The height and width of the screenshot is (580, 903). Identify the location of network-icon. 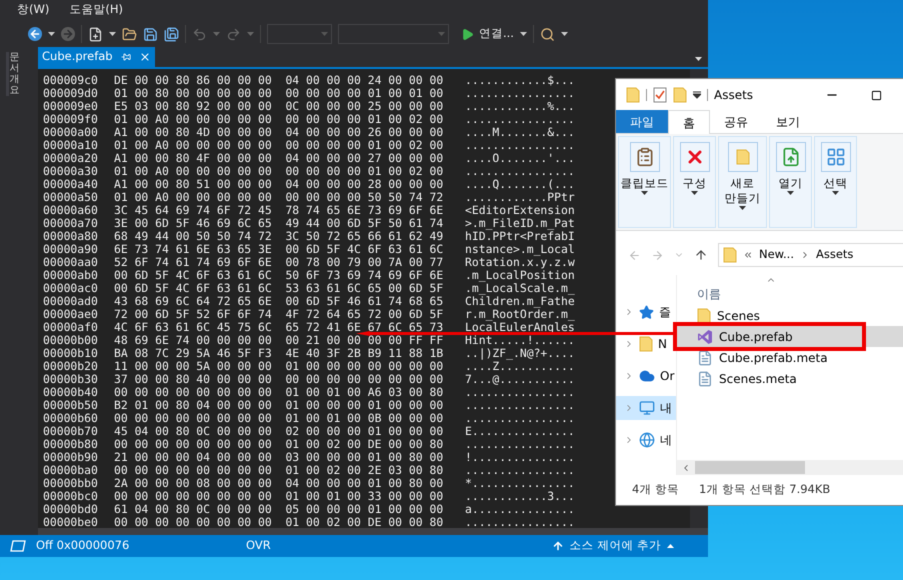
(647, 440).